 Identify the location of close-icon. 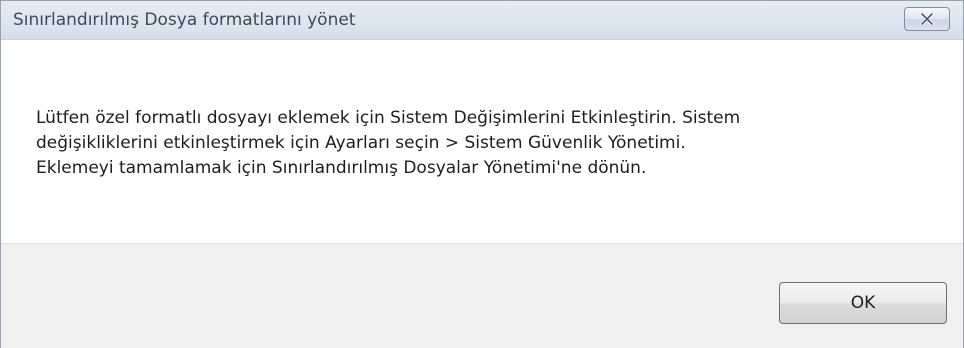
(927, 19).